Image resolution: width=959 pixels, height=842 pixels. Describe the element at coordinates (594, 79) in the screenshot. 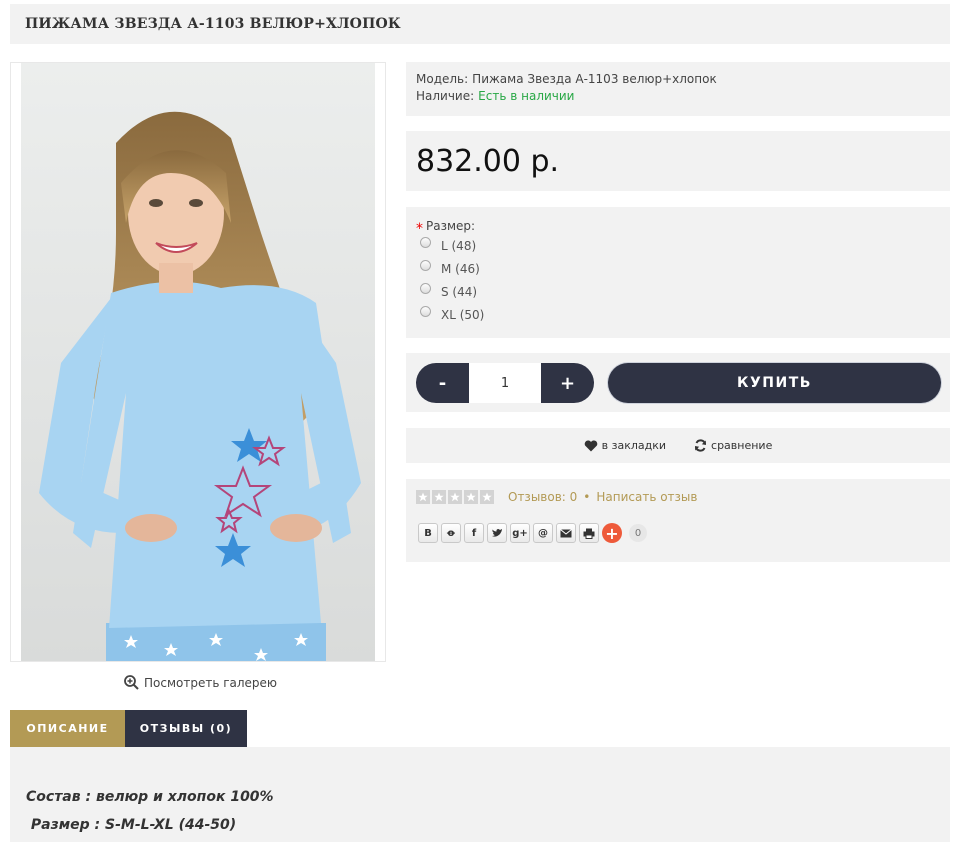

I see `model-value: Пижама Звезда А-1103 велюр+хлопок` at that location.